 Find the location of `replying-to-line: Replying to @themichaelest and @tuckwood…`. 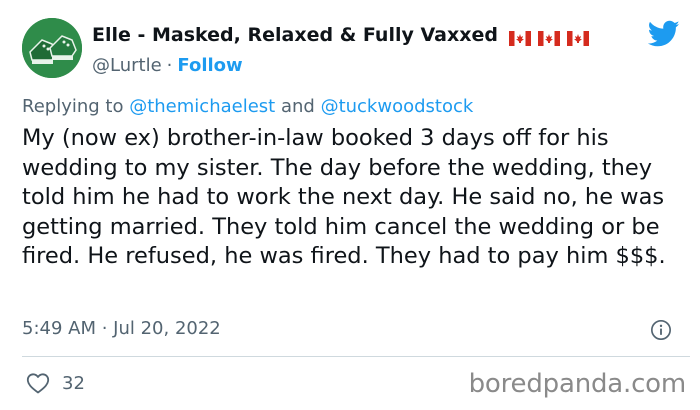

replying-to-line: Replying to @themichaelest and @tuckwood… is located at coordinates (247, 106).